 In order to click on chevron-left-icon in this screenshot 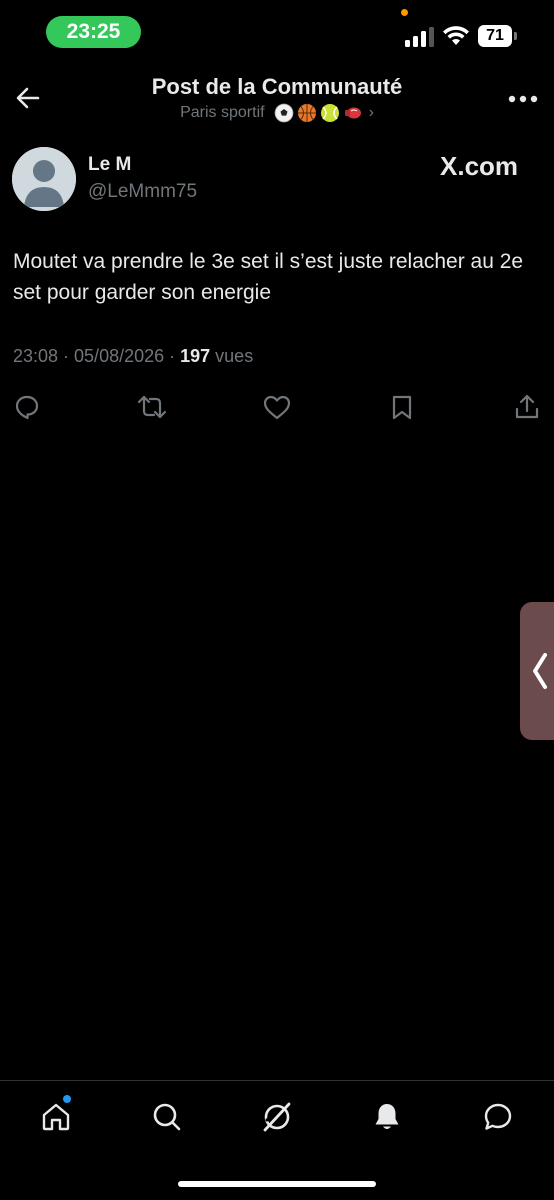, I will do `click(540, 671)`.